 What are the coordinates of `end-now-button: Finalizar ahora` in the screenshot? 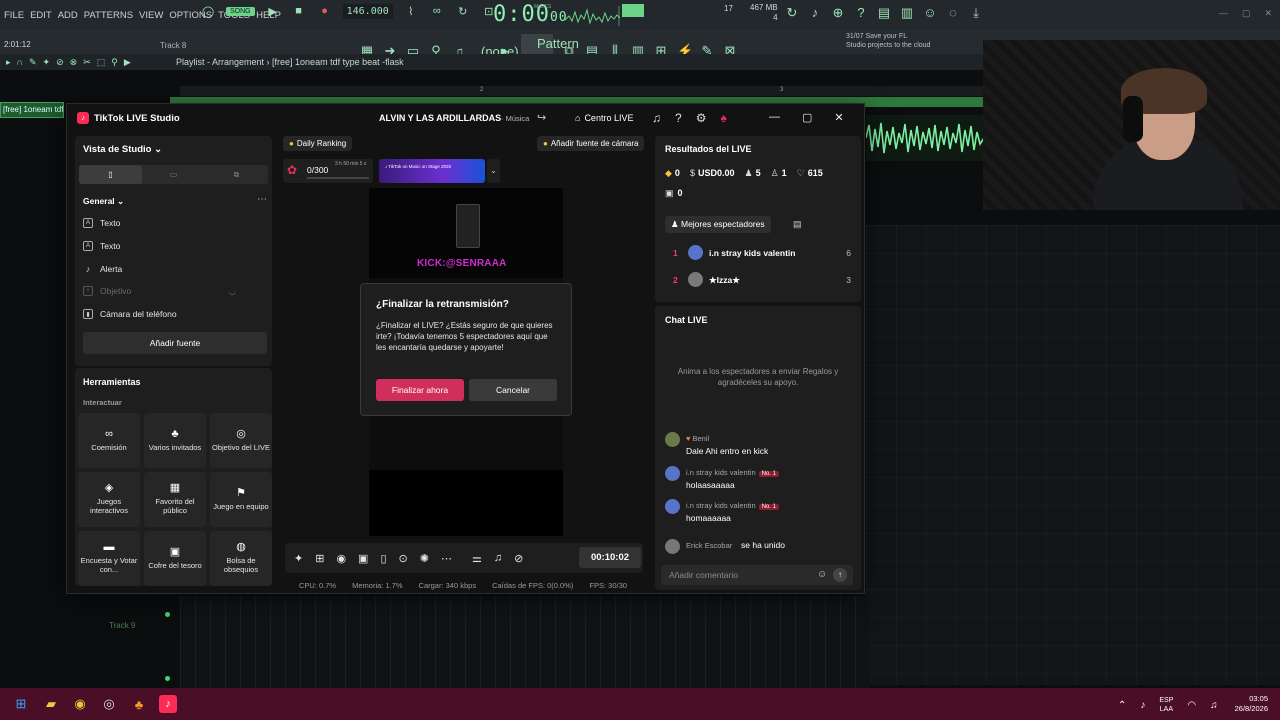 It's located at (420, 390).